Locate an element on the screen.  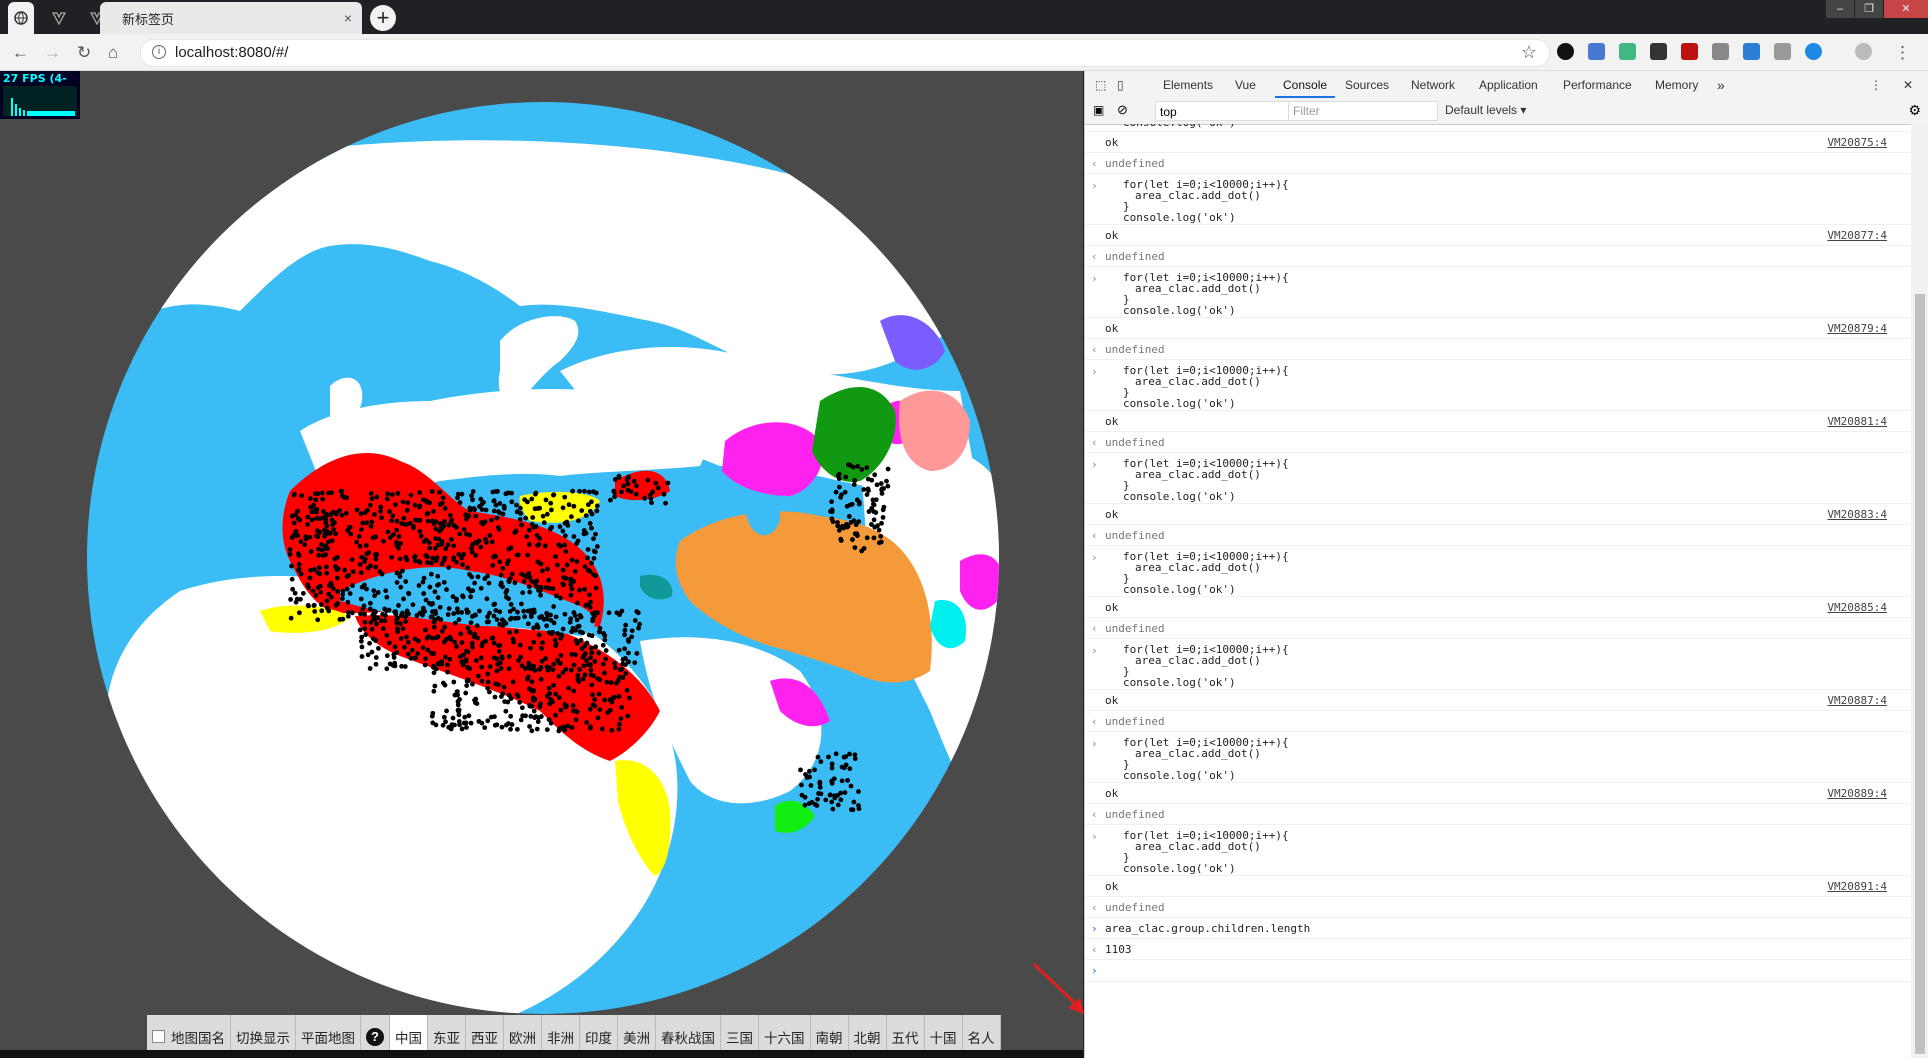
home-icon: ⌂ is located at coordinates (113, 53).